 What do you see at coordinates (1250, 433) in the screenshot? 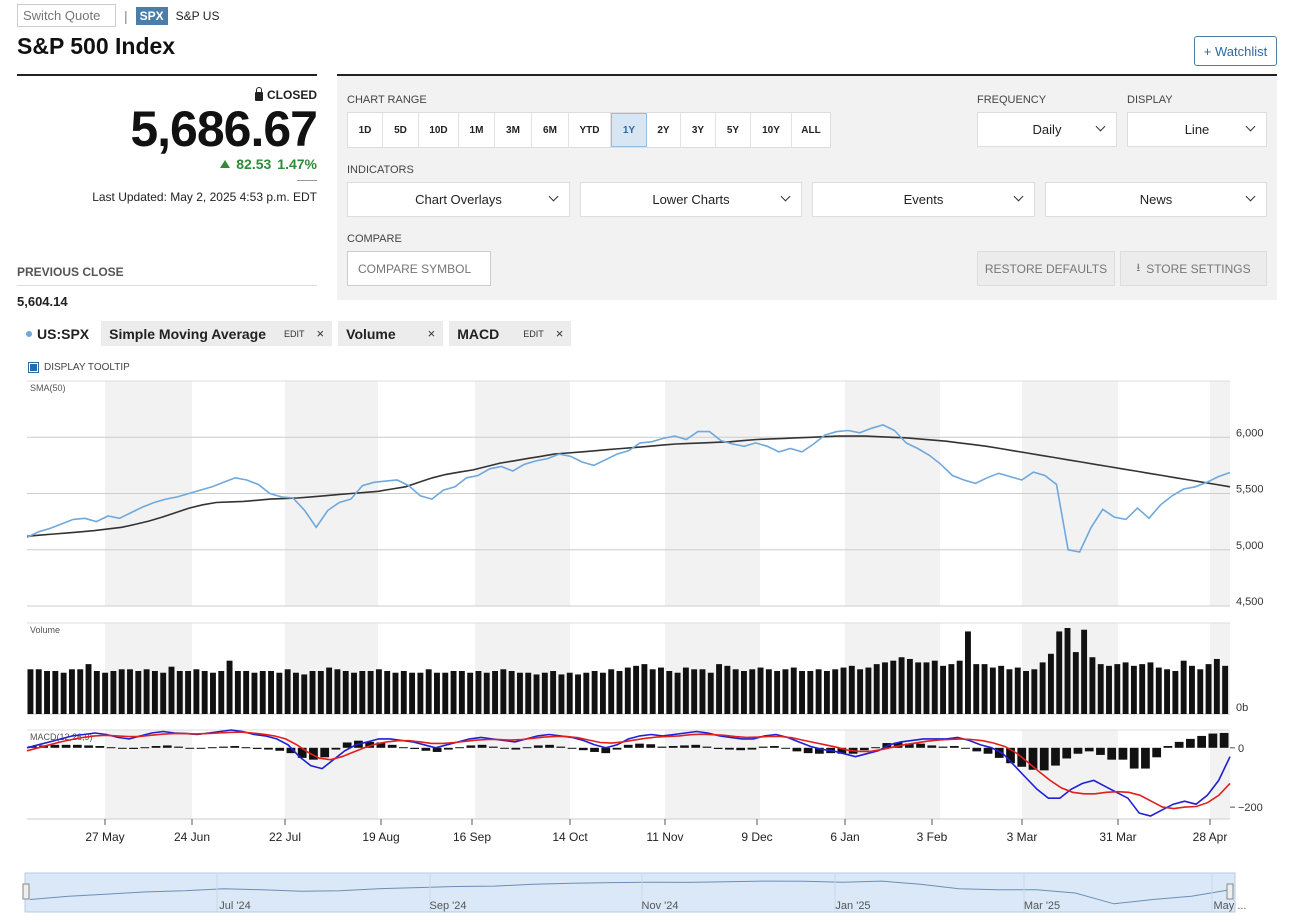
I see `y-tick-label: 6,000` at bounding box center [1250, 433].